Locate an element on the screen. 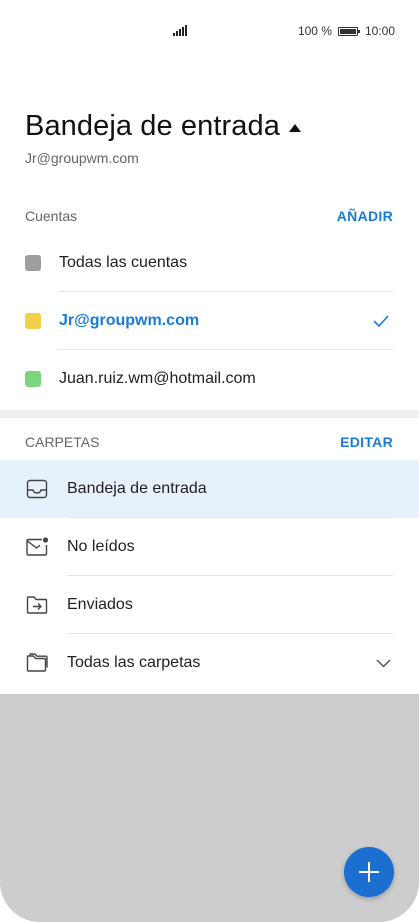 The width and height of the screenshot is (419, 922). compose-button is located at coordinates (369, 872).